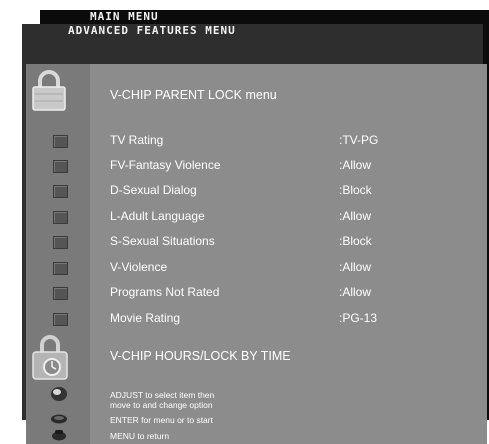  What do you see at coordinates (140, 436) in the screenshot?
I see `help-menu: MENU to return` at bounding box center [140, 436].